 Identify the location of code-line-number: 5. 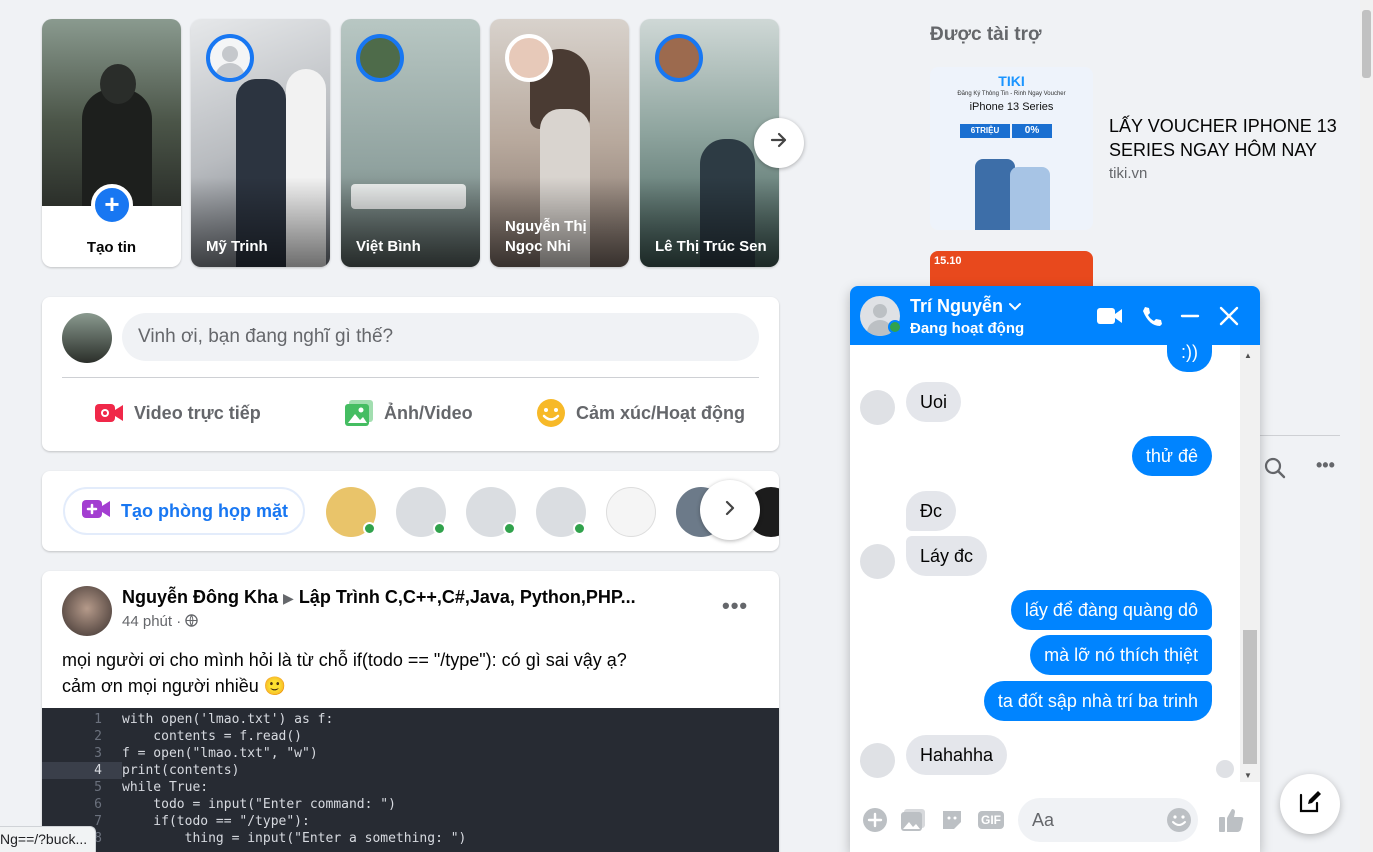
(98, 787).